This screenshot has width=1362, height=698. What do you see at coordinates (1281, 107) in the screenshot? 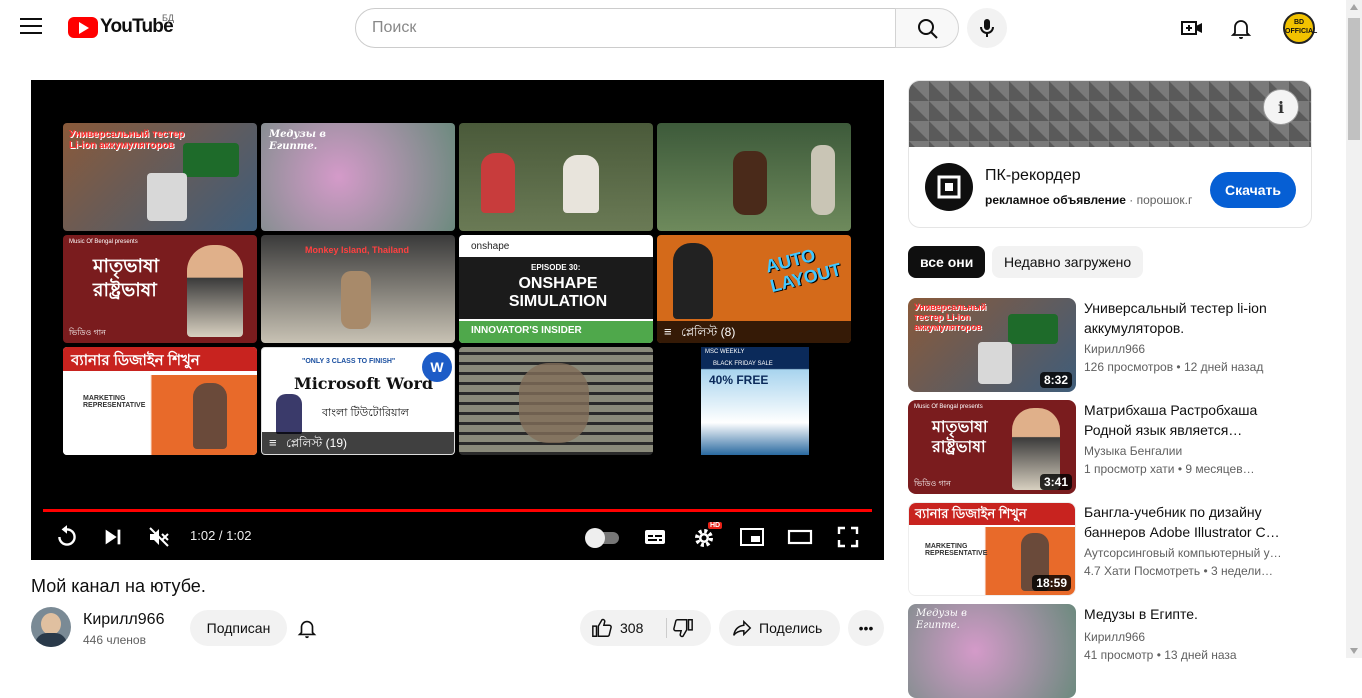
I see `ad-info-icon: i` at bounding box center [1281, 107].